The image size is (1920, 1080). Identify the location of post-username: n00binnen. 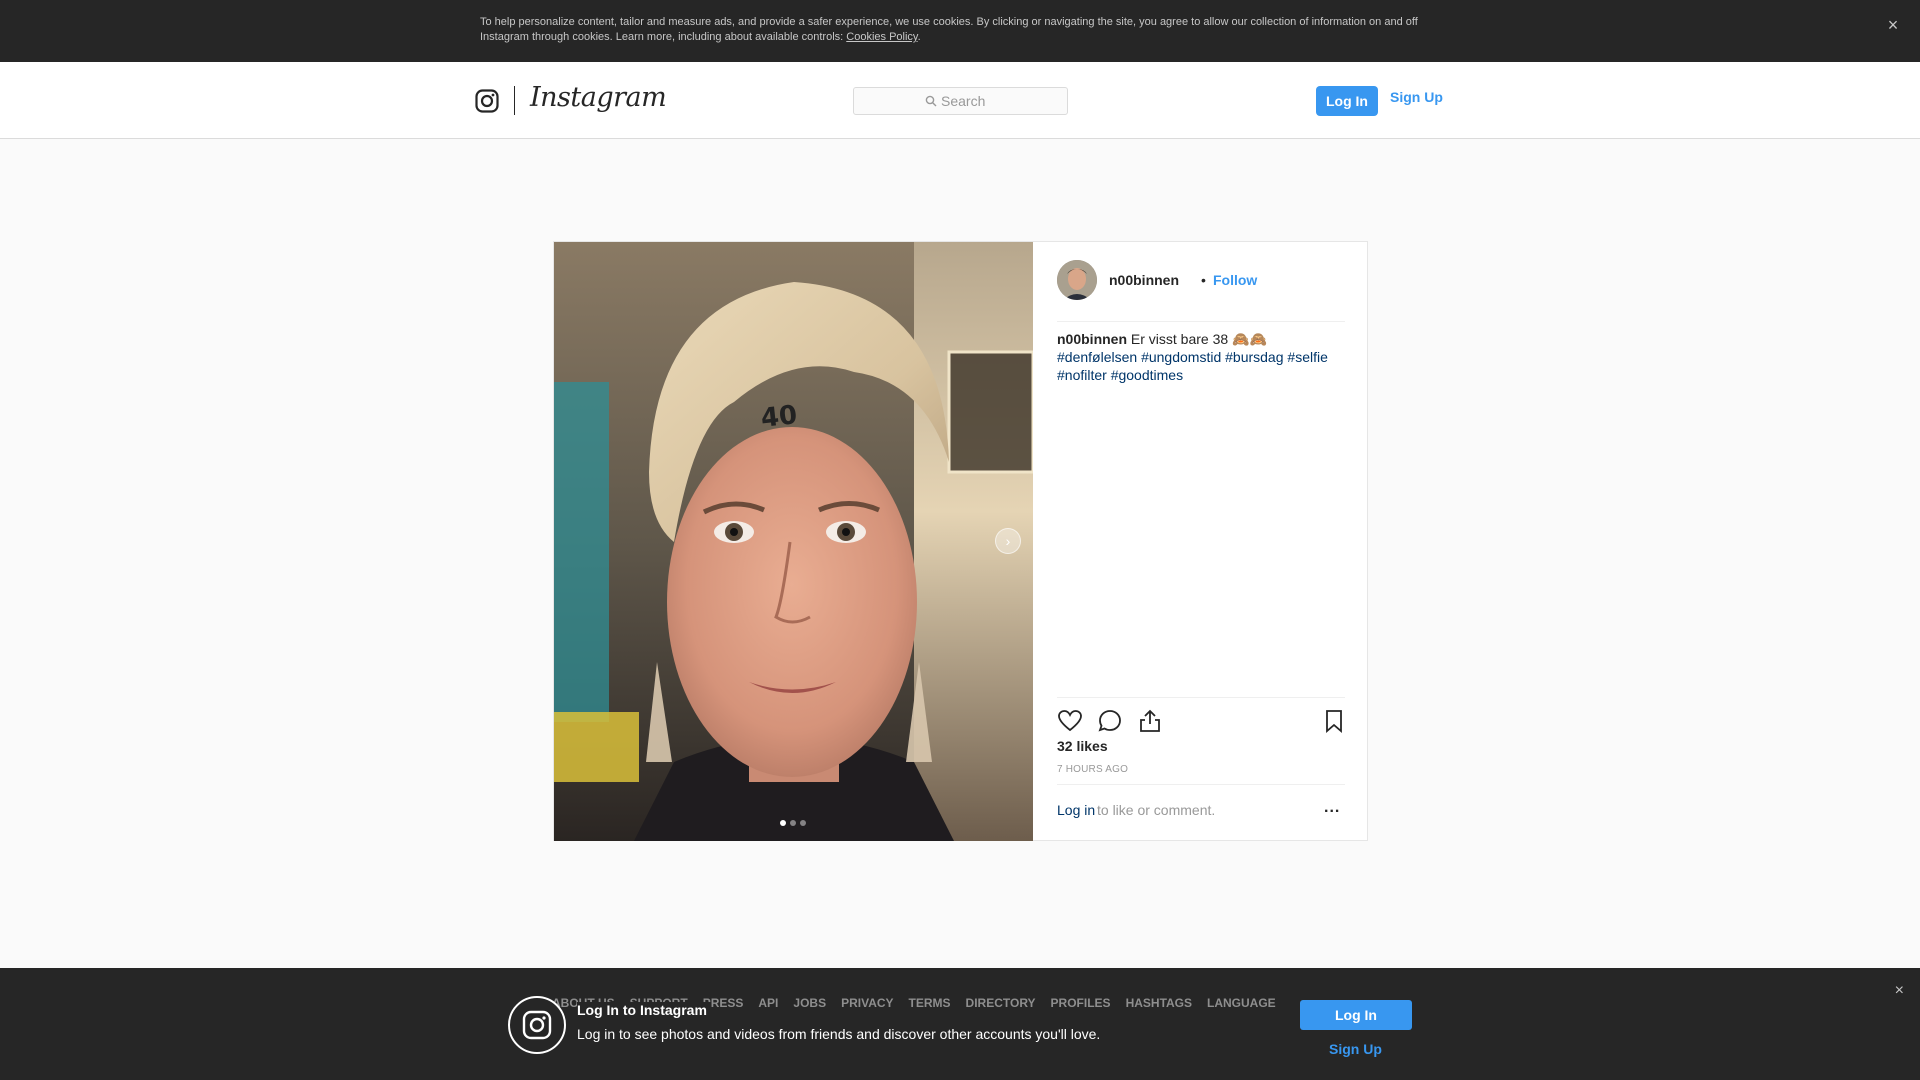
(1144, 280).